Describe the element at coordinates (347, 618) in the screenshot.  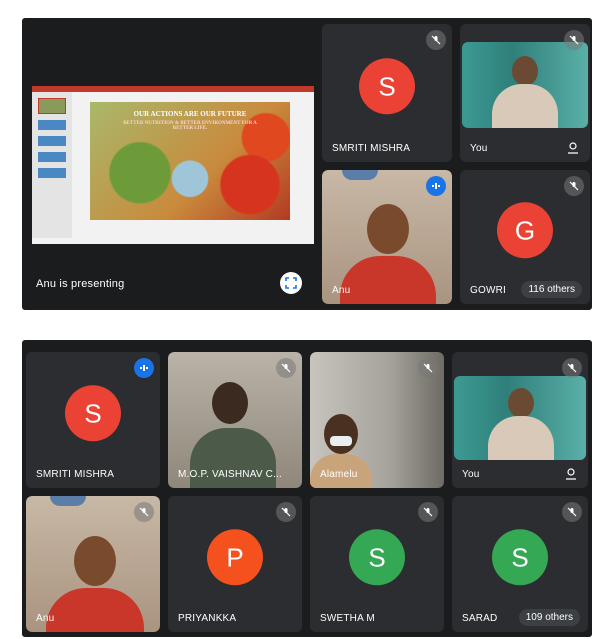
I see `participant-name: SWETHA M` at that location.